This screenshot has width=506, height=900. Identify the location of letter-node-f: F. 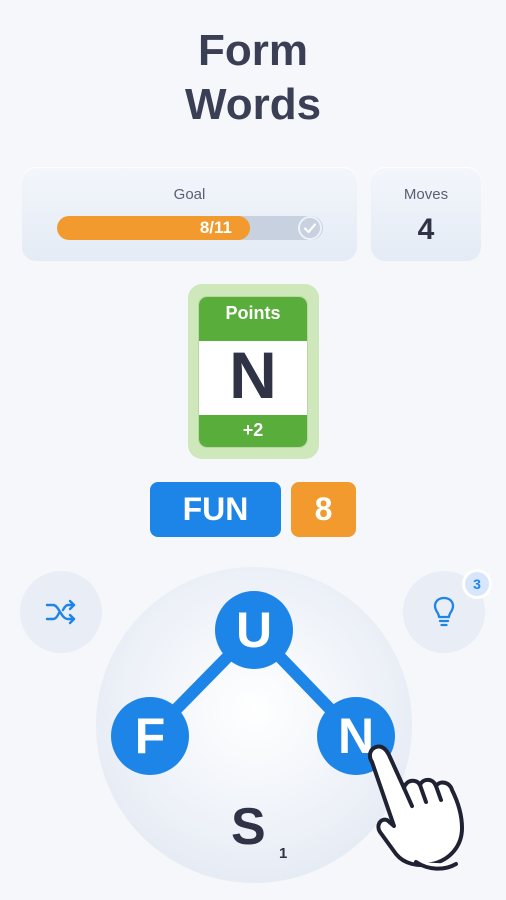
(150, 736).